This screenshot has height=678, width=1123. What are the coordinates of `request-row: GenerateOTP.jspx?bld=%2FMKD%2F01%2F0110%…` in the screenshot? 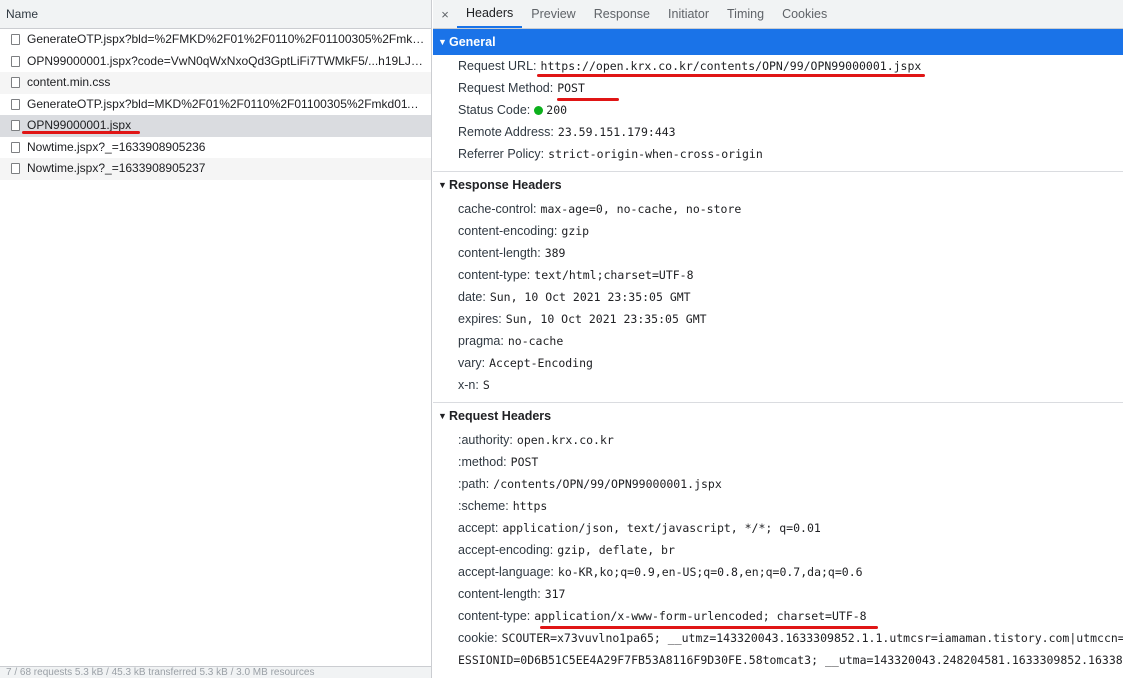 It's located at (215, 40).